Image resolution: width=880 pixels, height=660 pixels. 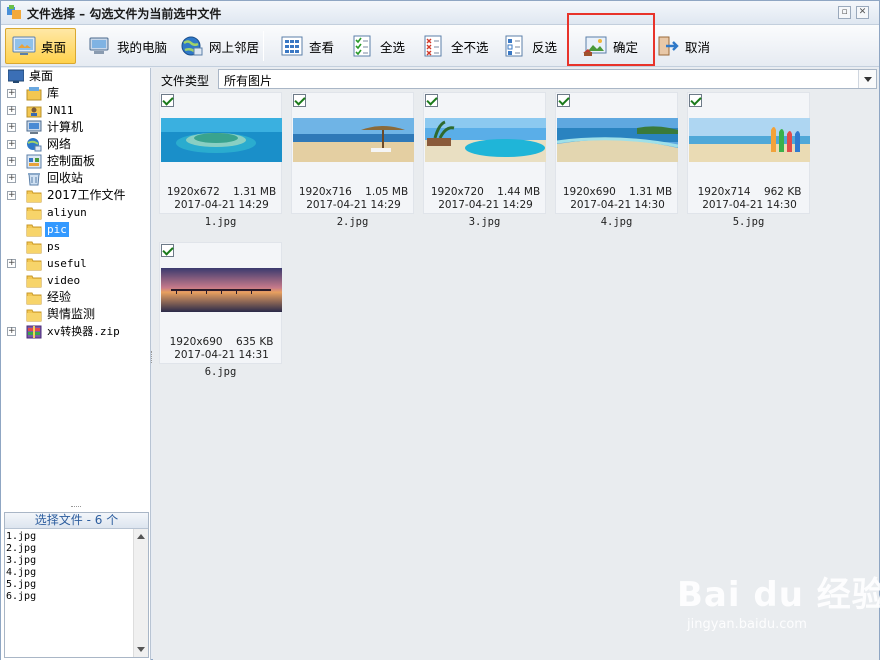 What do you see at coordinates (378, 46) in the screenshot?
I see `select-all-button: 全选` at bounding box center [378, 46].